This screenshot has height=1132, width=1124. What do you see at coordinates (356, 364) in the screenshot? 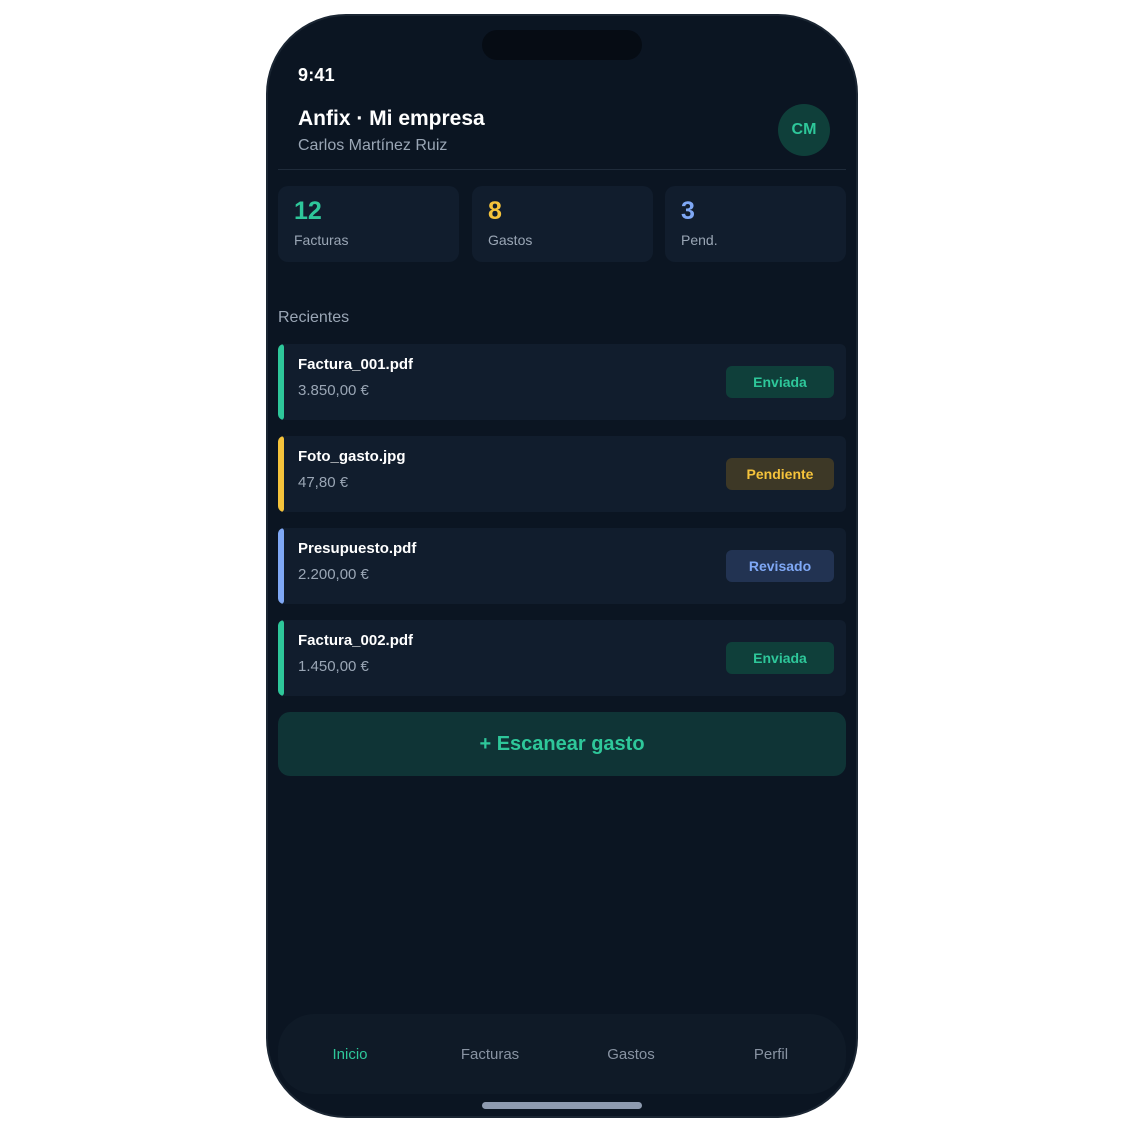
I see `document-name: Factura_001.pdf` at bounding box center [356, 364].